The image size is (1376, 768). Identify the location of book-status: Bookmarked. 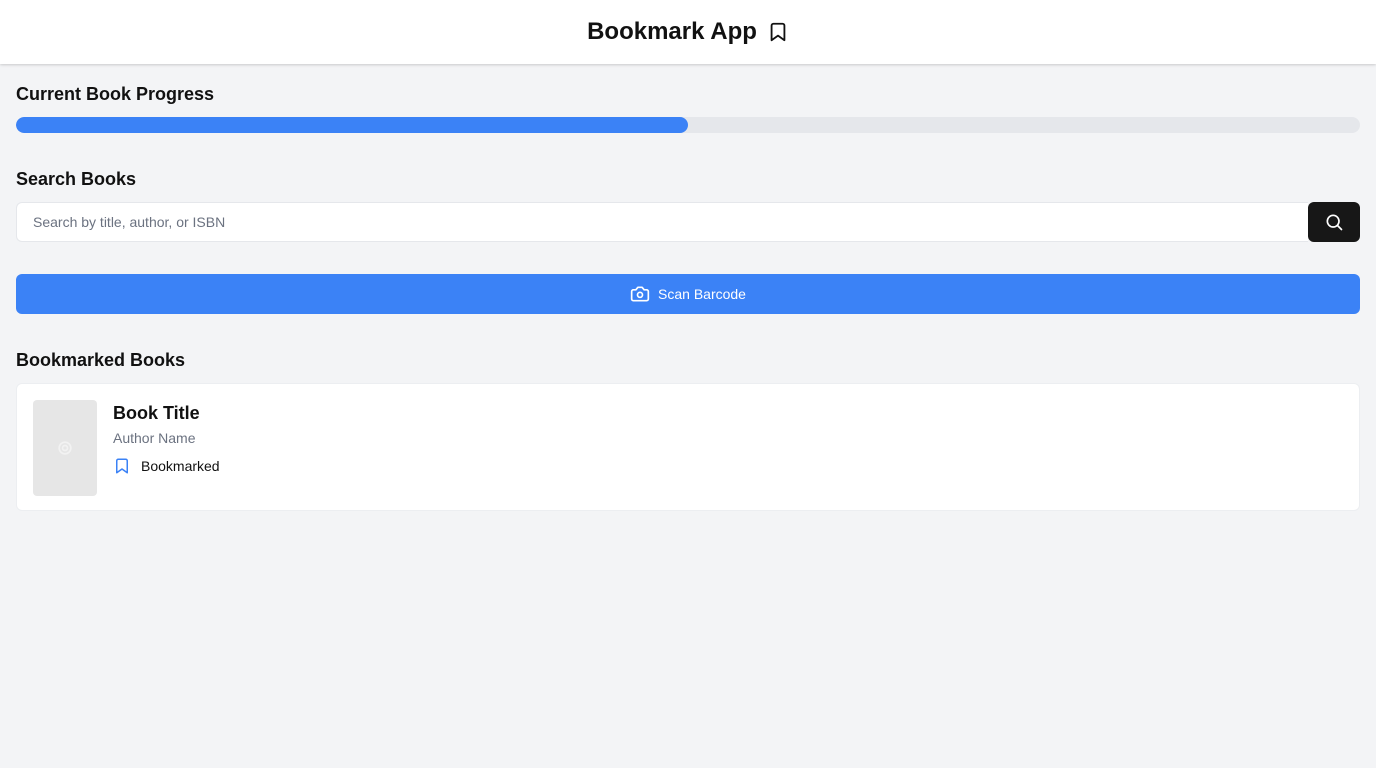
(166, 466).